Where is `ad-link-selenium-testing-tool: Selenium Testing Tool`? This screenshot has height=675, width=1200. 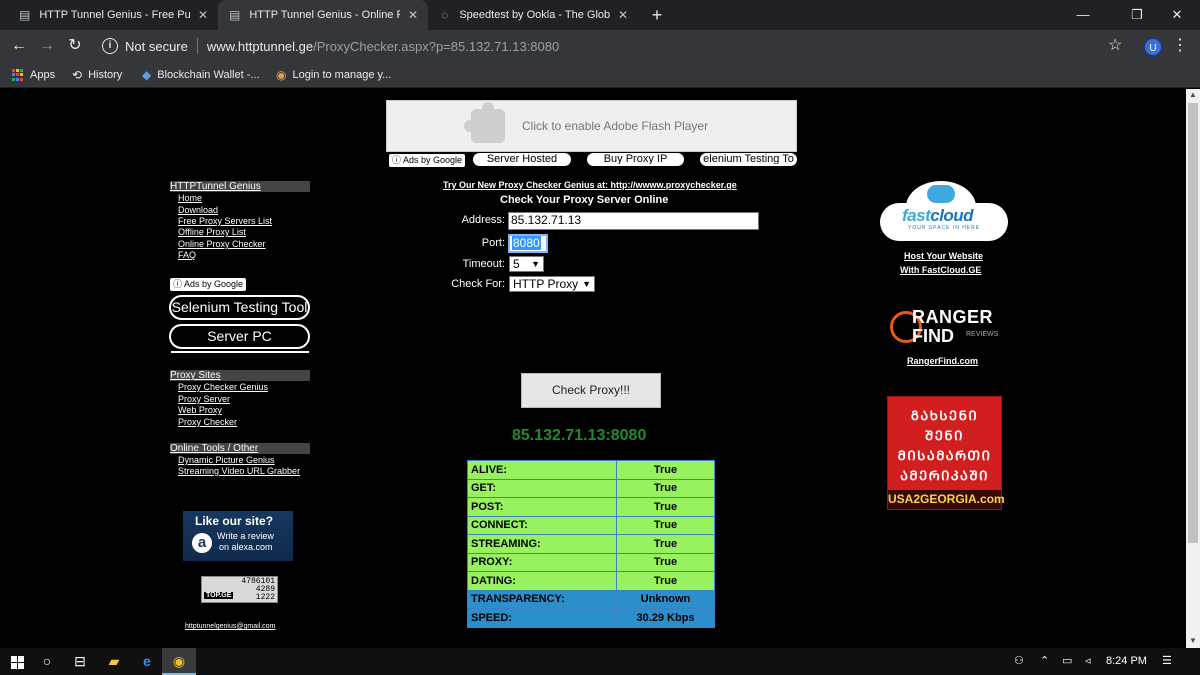 ad-link-selenium-testing-tool: Selenium Testing Tool is located at coordinates (239, 307).